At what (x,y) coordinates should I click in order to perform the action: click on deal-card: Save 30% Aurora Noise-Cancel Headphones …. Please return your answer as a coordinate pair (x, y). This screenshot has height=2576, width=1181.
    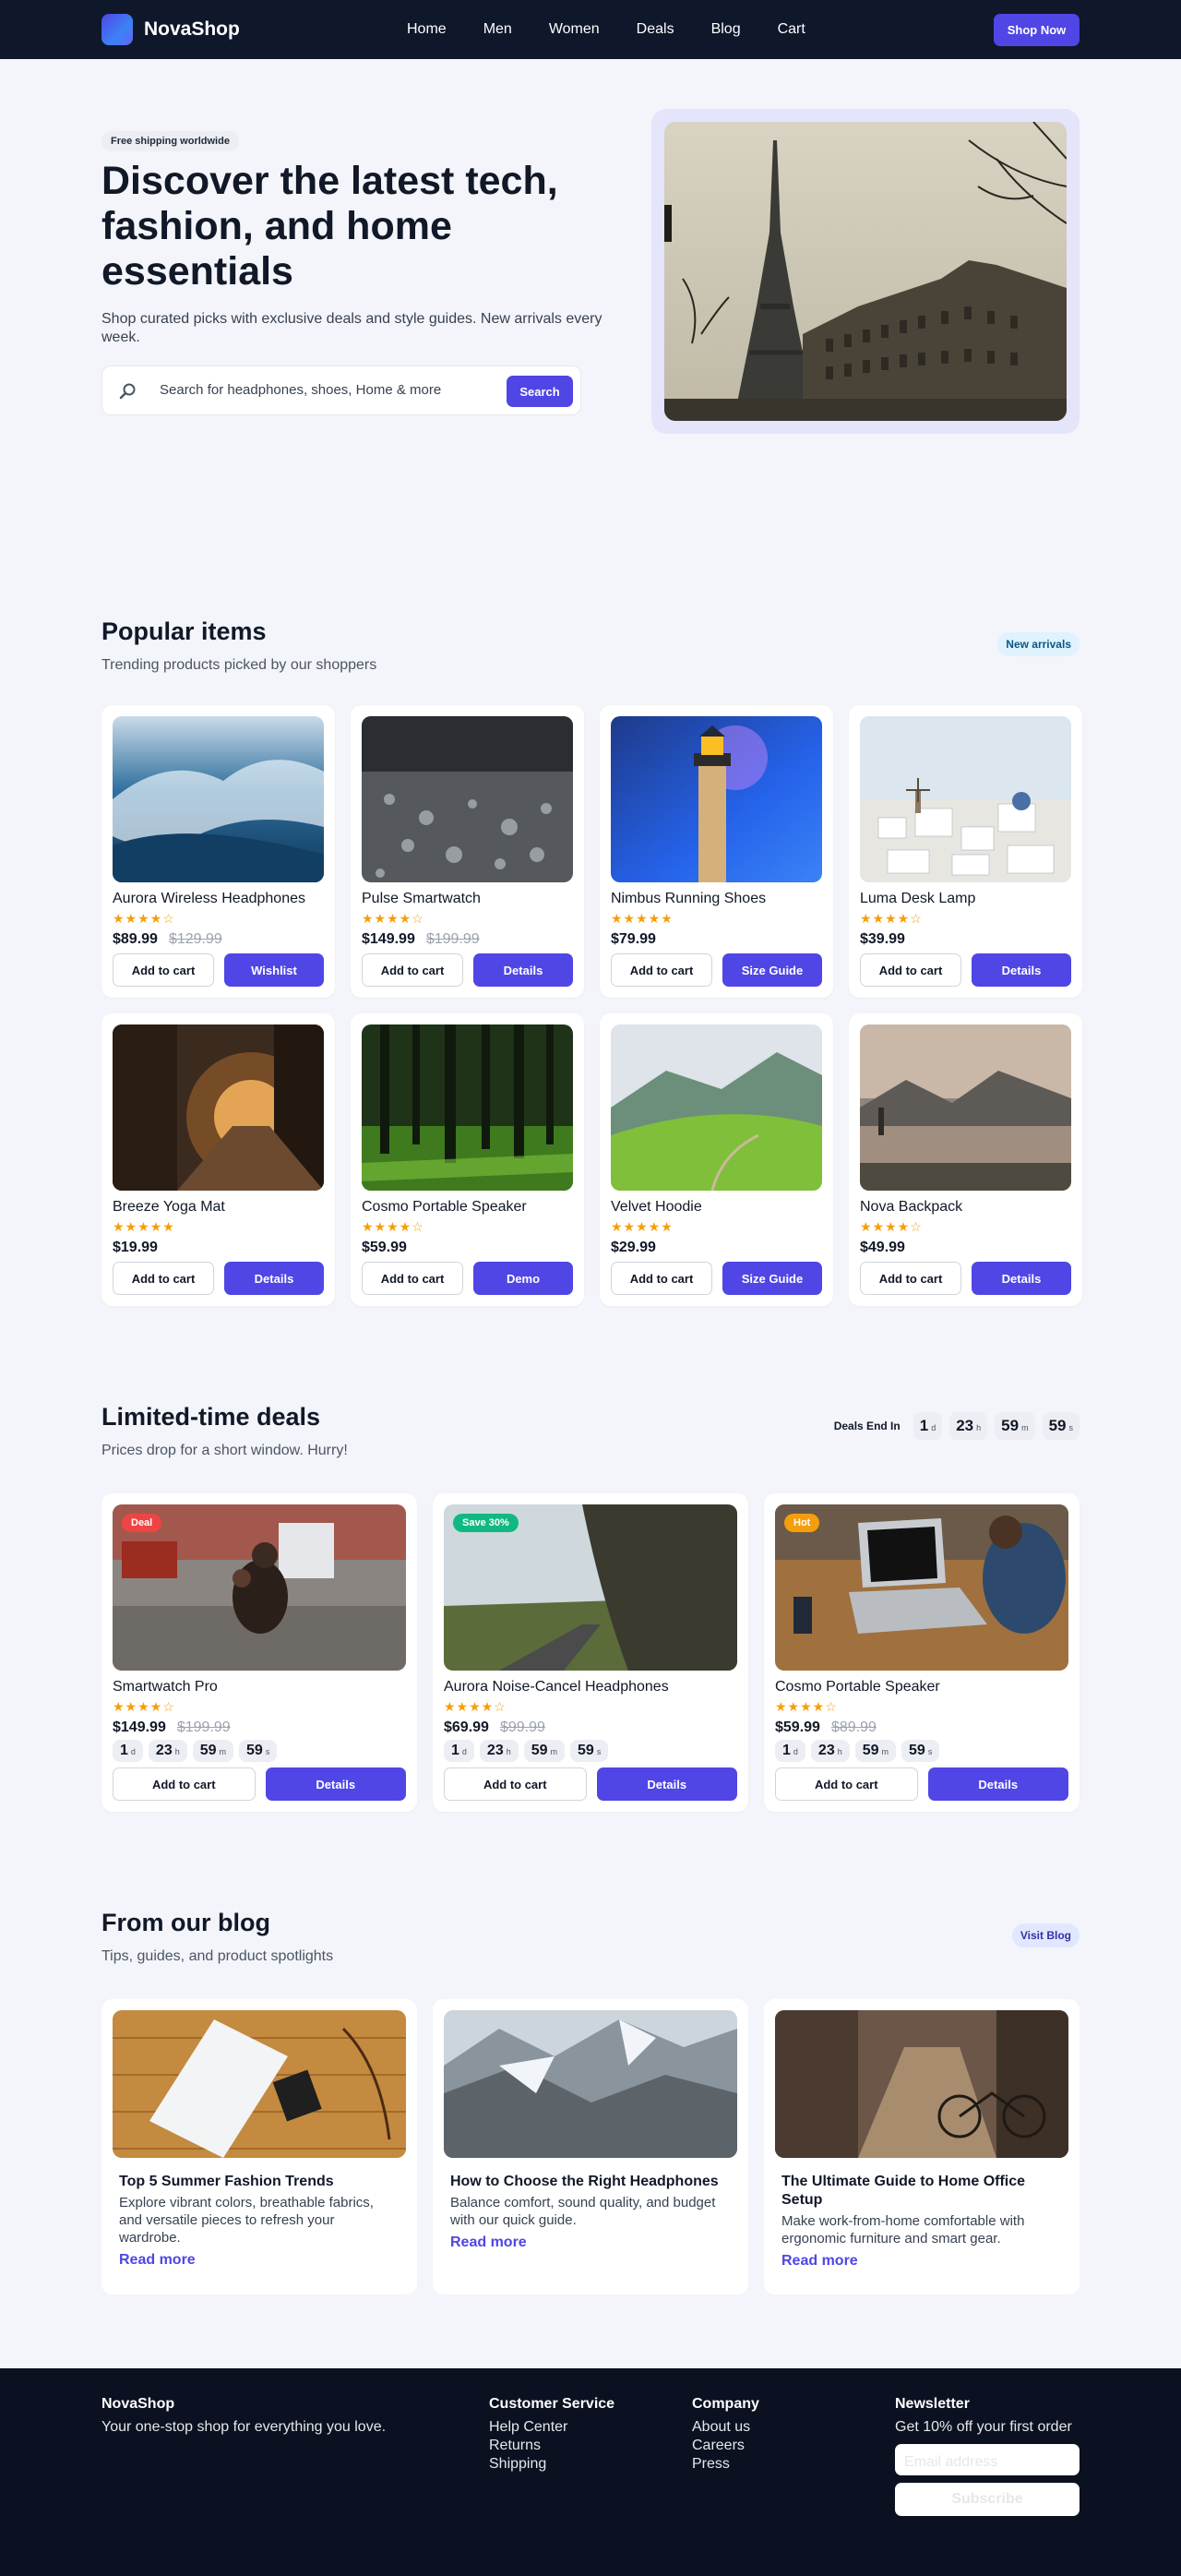
    Looking at the image, I should click on (590, 1653).